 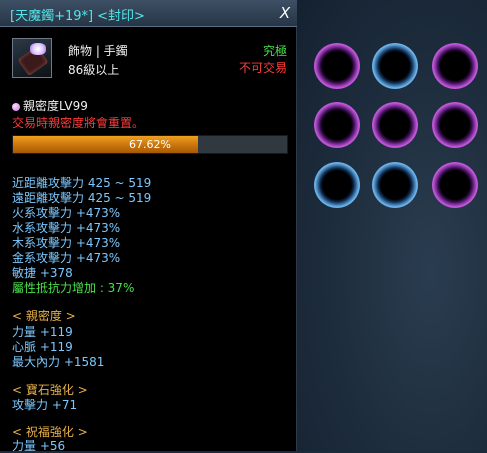 I want to click on section-intimacy-header: < 親密度 >, so click(x=44, y=316).